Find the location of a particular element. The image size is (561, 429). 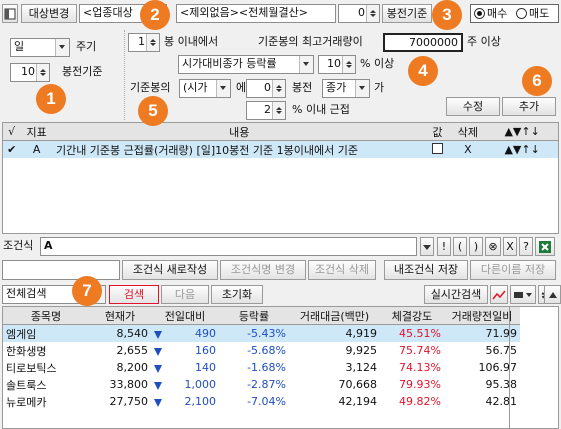

realtime-search-button: 실시간검색 is located at coordinates (456, 294).